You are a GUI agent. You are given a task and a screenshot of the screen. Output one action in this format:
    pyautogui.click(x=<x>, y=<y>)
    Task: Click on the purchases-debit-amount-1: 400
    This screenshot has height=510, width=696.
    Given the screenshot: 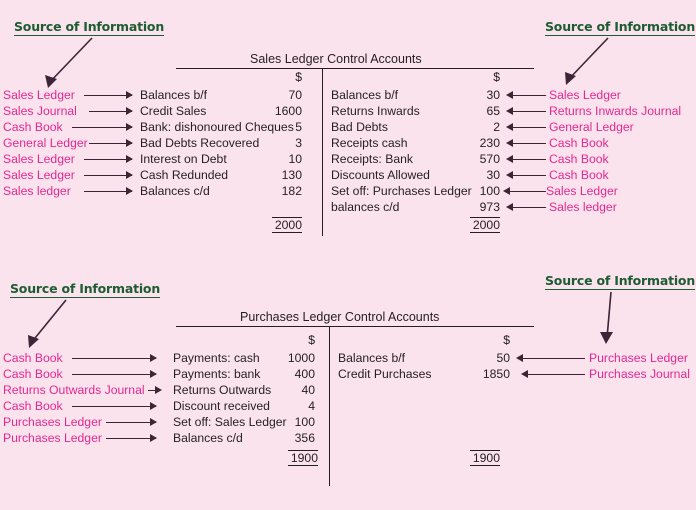 What is the action you would take?
    pyautogui.click(x=304, y=374)
    